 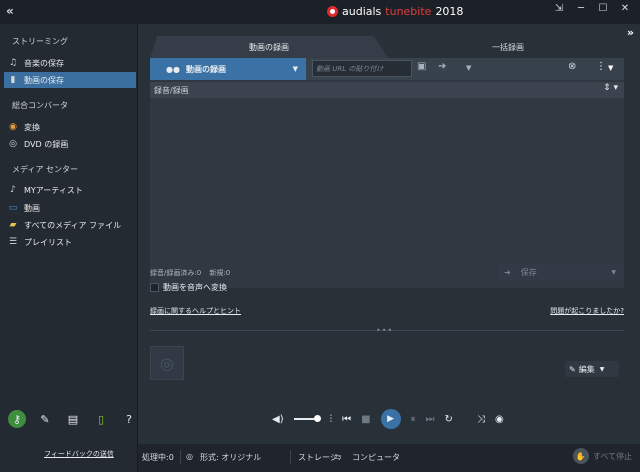 What do you see at coordinates (332, 11) in the screenshot?
I see `audials-logo-icon` at bounding box center [332, 11].